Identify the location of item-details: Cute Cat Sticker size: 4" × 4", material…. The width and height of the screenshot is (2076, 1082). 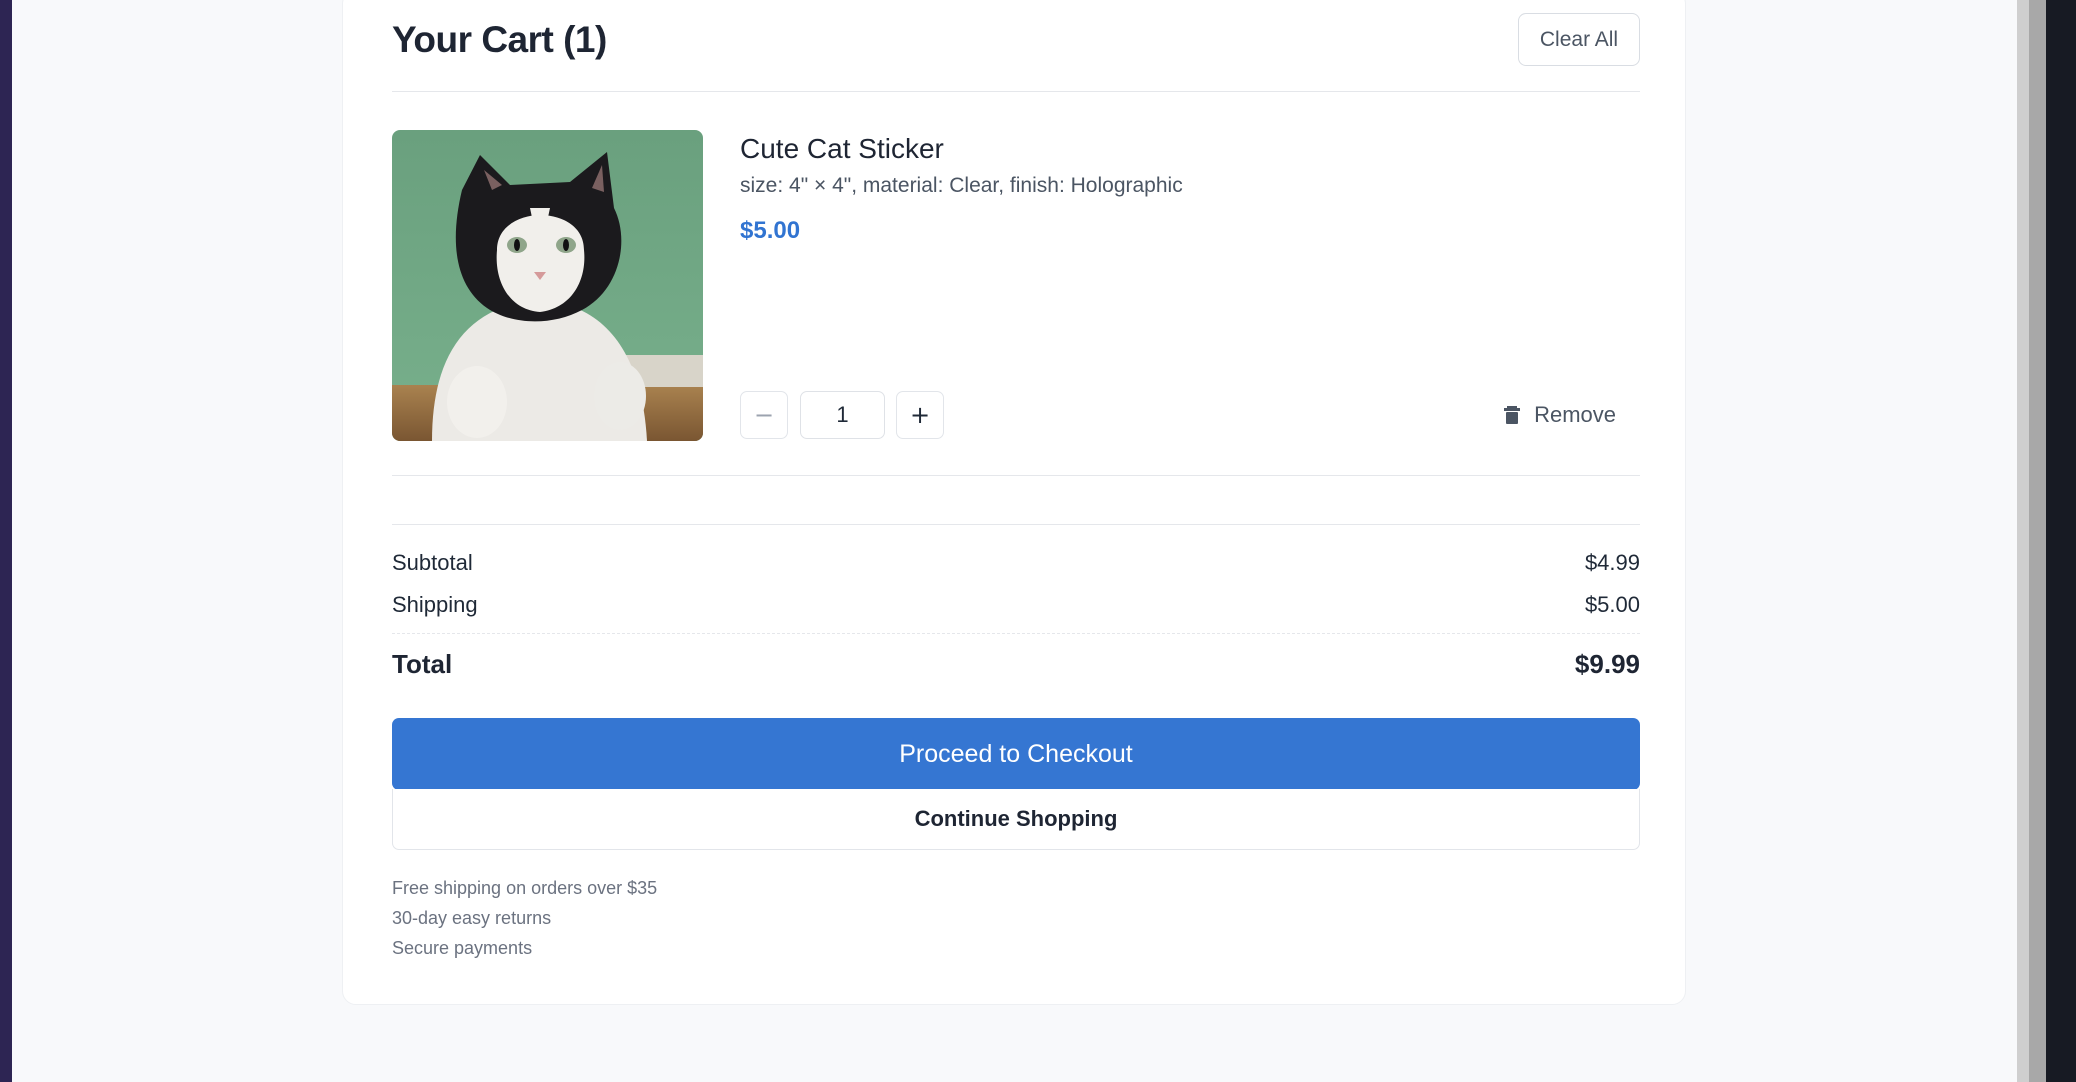
(1179, 285).